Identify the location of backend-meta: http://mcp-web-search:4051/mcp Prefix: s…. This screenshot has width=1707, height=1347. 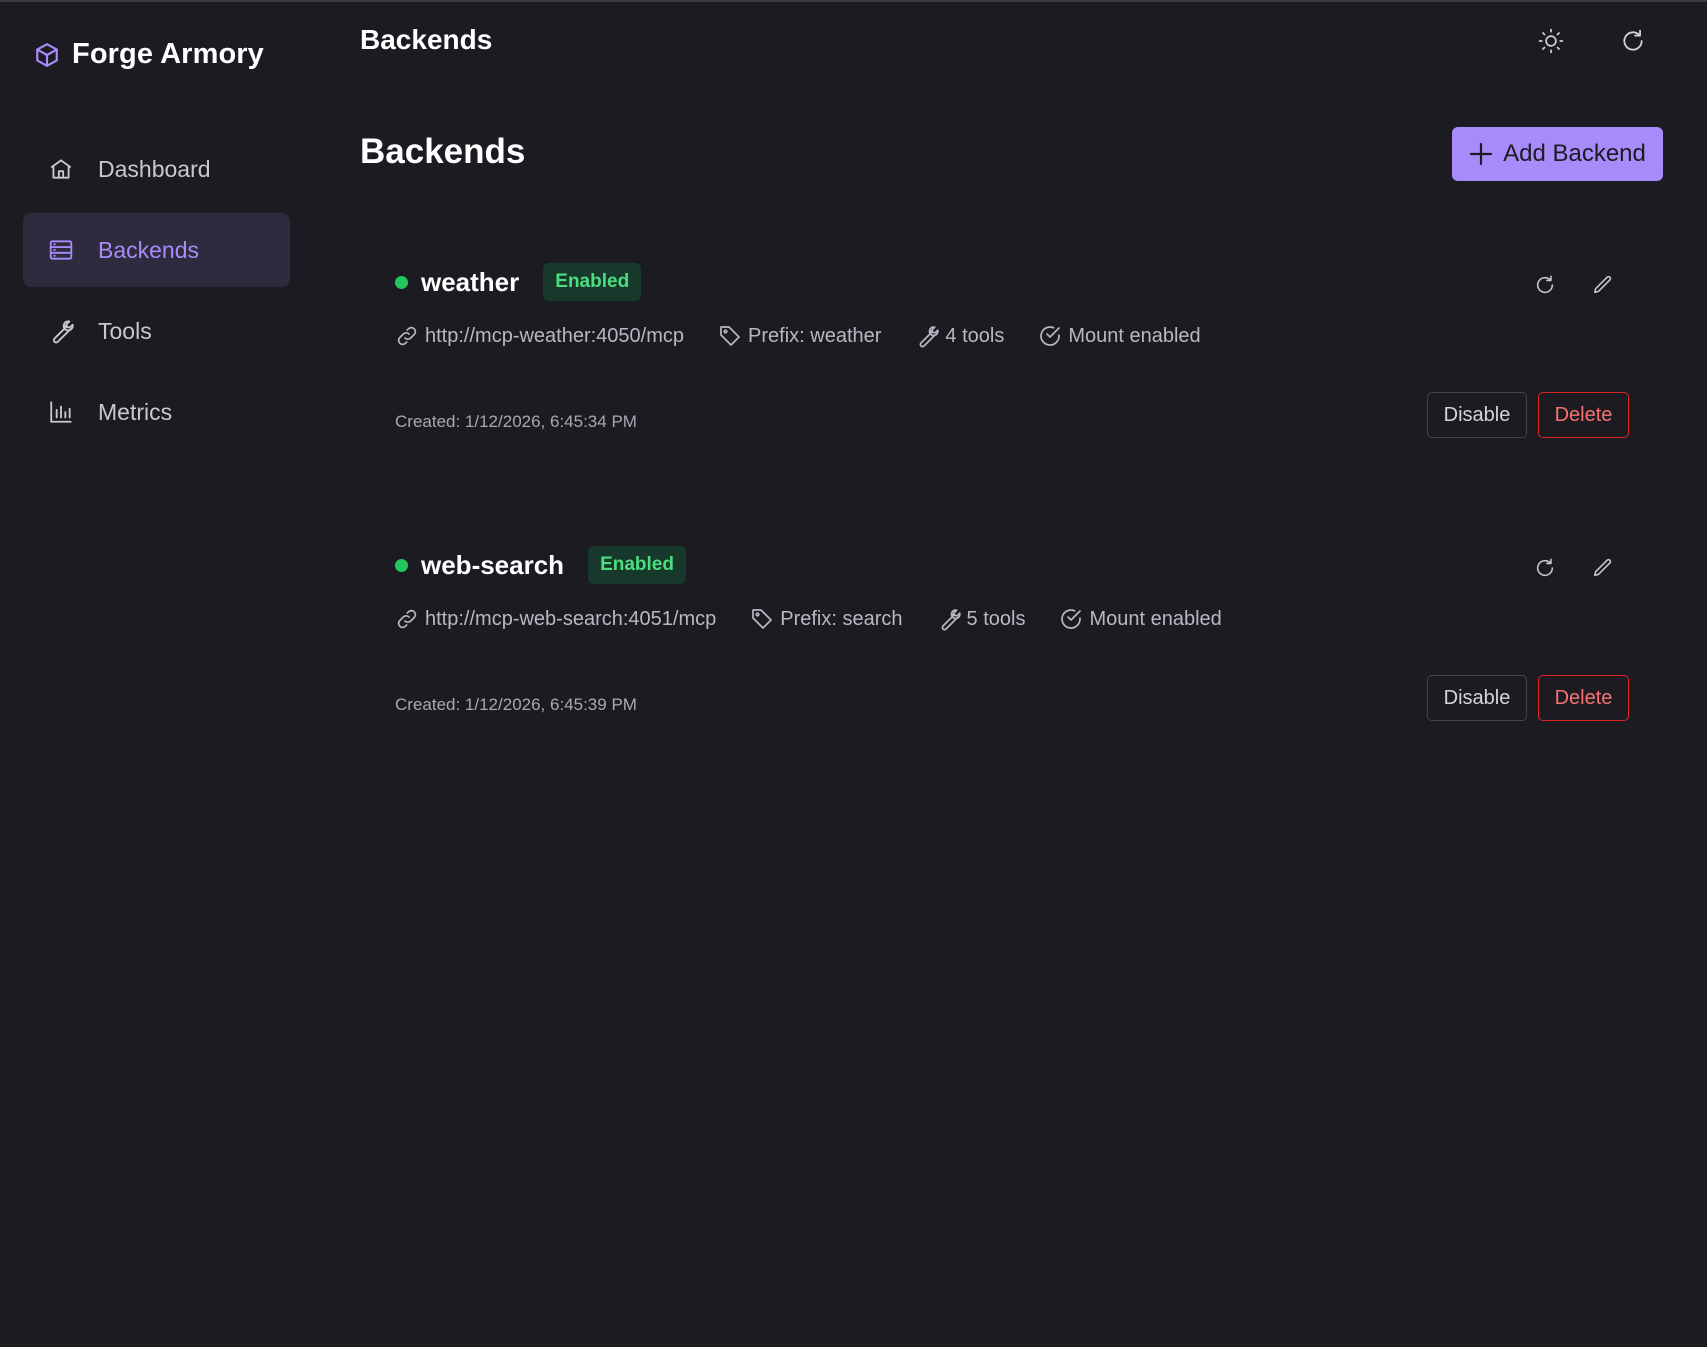
(825, 619).